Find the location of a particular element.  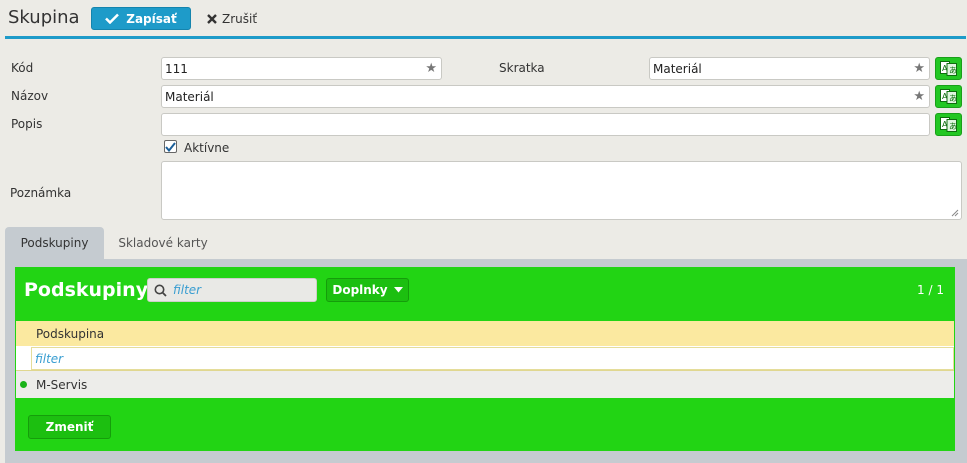

header-divider is located at coordinates (485, 37).